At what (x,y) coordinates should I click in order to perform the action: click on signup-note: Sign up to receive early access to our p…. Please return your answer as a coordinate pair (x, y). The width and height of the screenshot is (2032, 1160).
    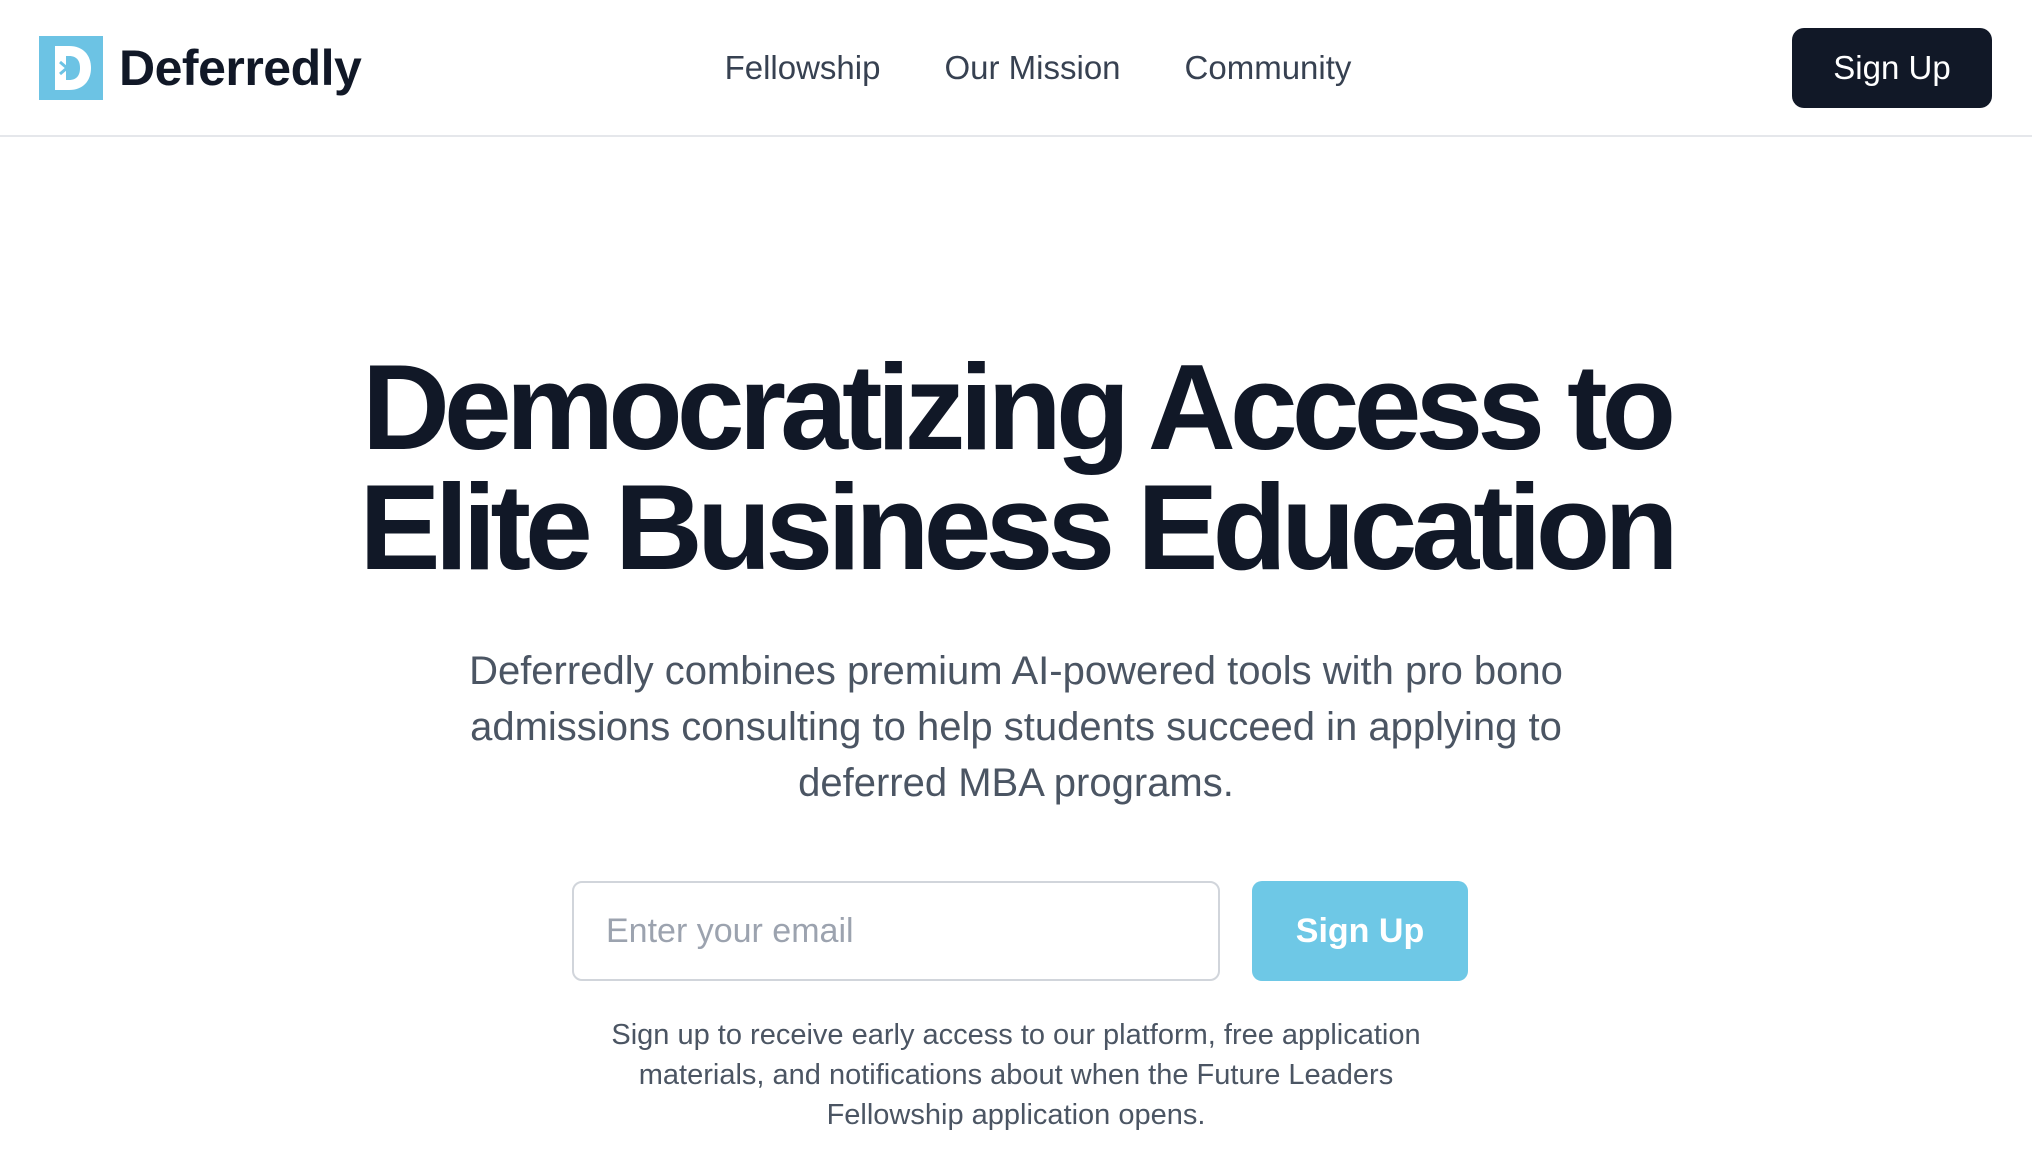
    Looking at the image, I should click on (1016, 1075).